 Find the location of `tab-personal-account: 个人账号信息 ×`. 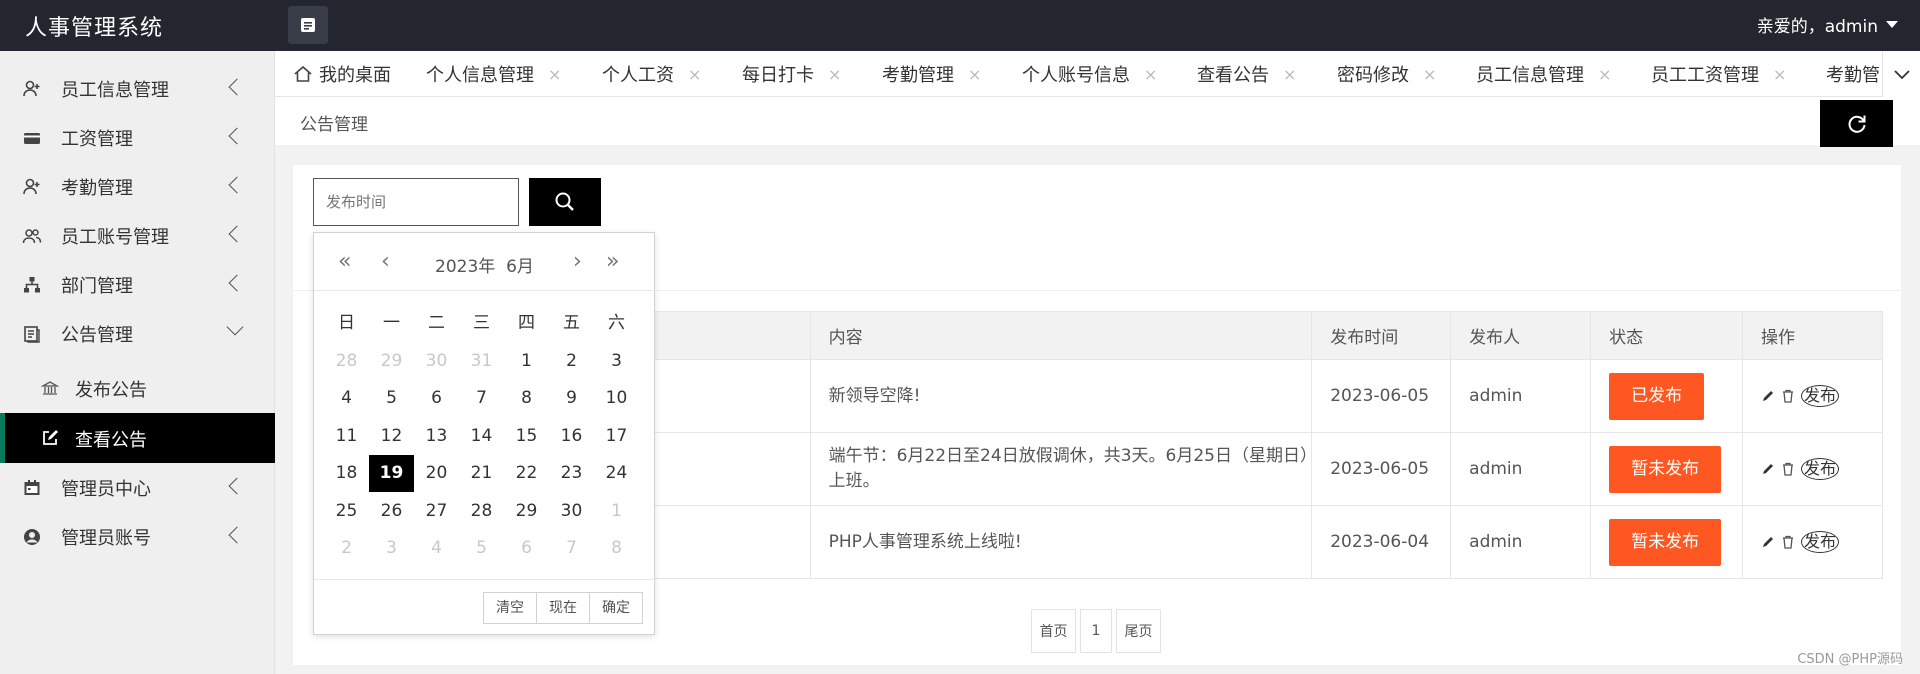

tab-personal-account: 个人账号信息 × is located at coordinates (1089, 73).